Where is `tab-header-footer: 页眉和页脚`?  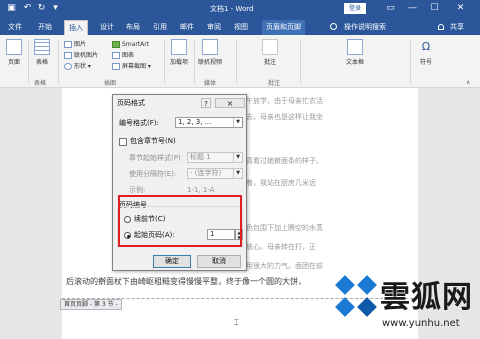
tab-header-footer: 页眉和页脚 is located at coordinates (283, 27).